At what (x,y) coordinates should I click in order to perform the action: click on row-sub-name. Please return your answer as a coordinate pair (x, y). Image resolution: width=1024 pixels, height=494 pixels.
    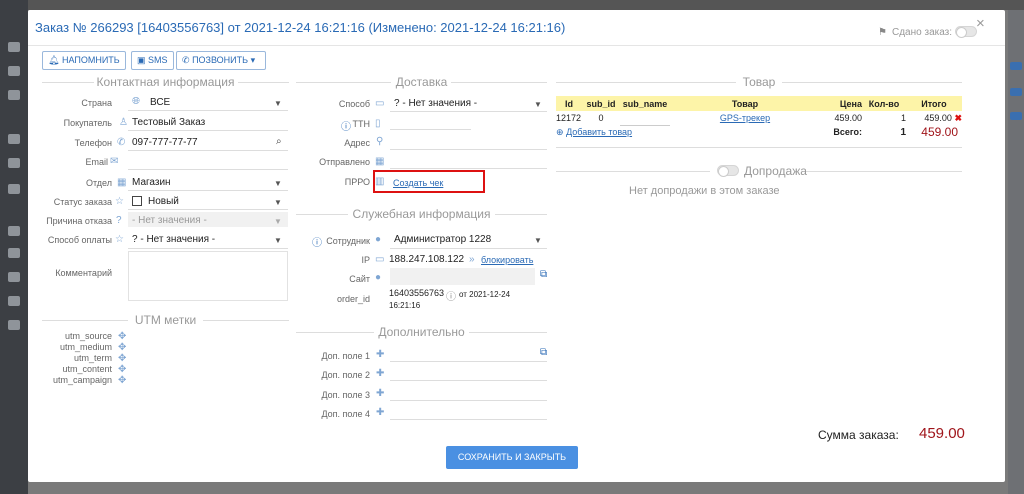
    Looking at the image, I should click on (645, 118).